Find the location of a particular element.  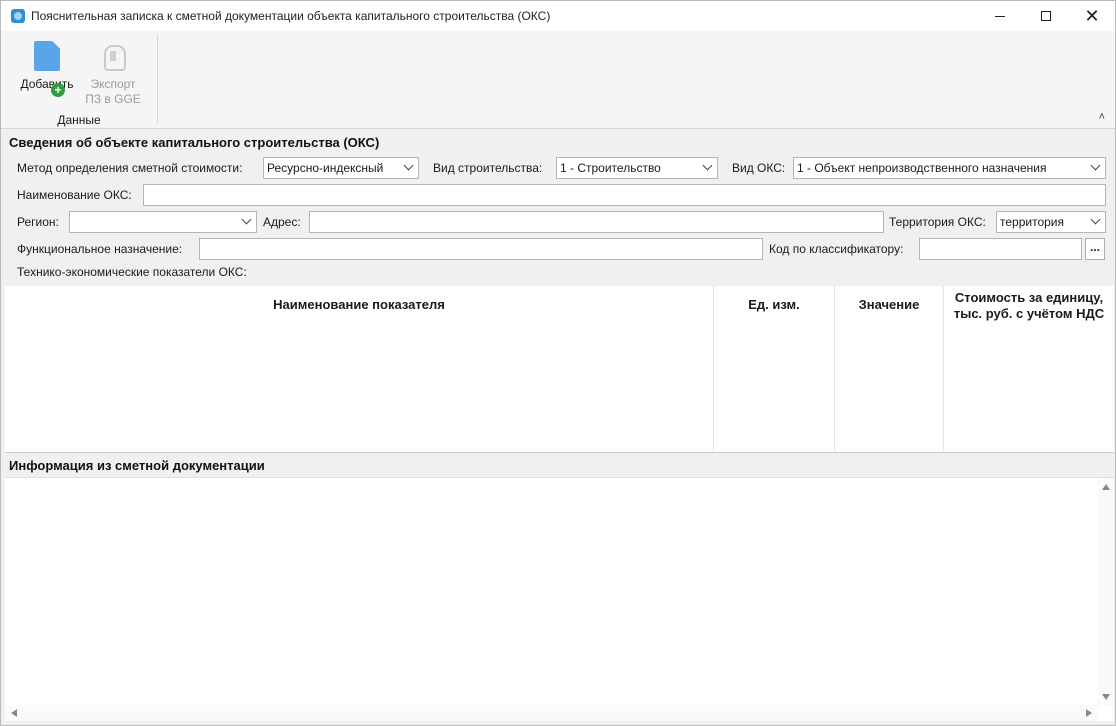

app-icon is located at coordinates (18, 16).